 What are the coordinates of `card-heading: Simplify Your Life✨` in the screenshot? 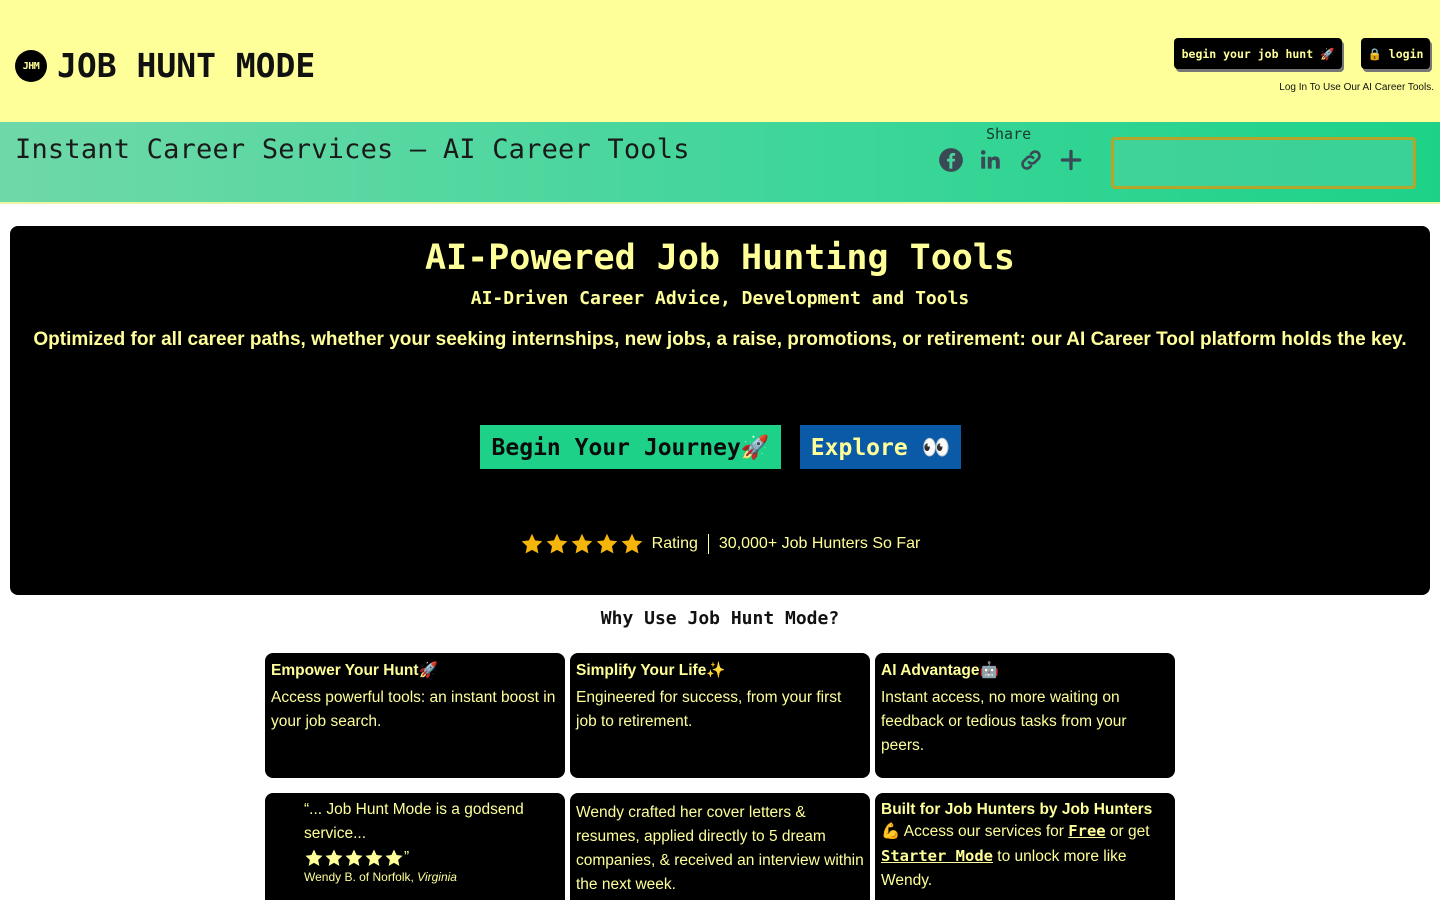 It's located at (651, 670).